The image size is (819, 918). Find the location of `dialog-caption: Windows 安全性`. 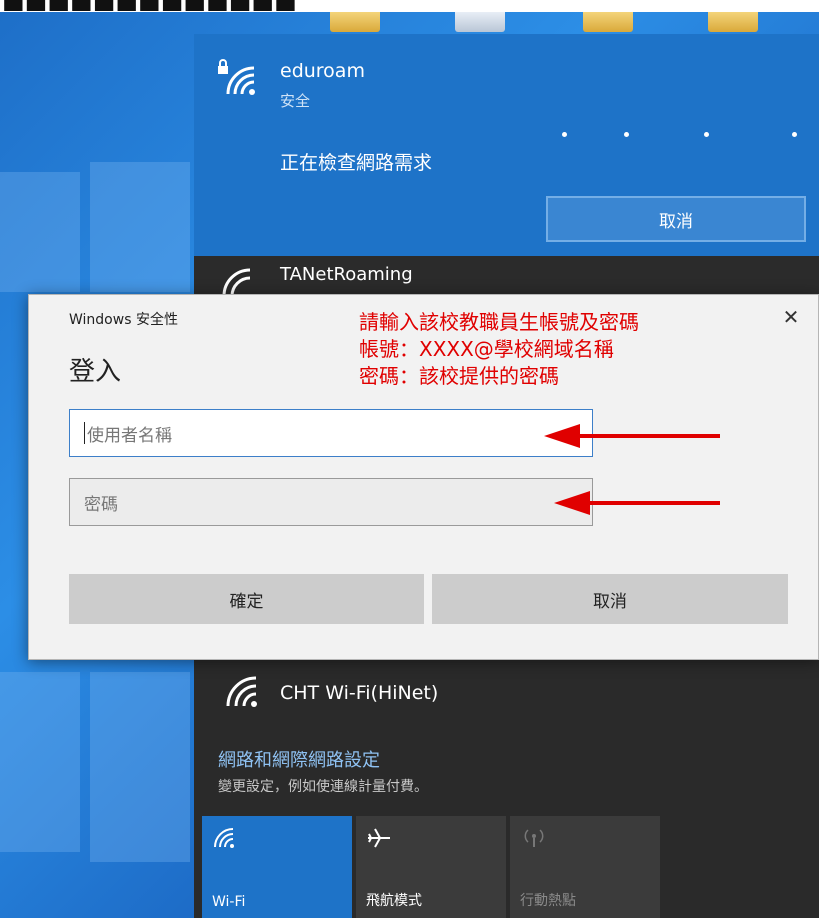

dialog-caption: Windows 安全性 is located at coordinates (123, 320).